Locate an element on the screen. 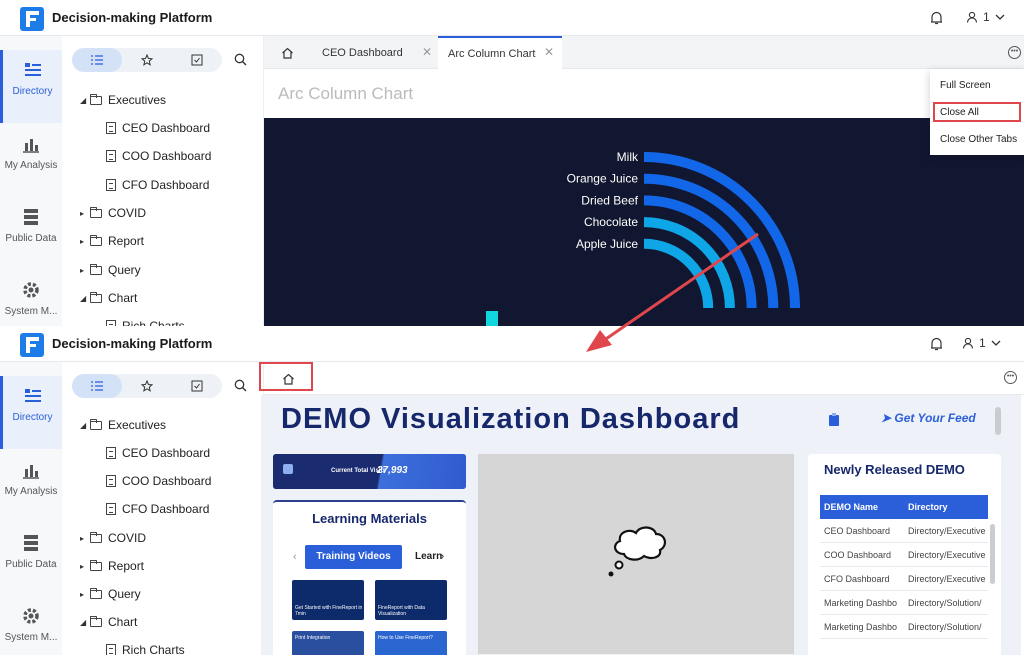 Image resolution: width=1024 pixels, height=655 pixels. cell-dir: Directory/Executive is located at coordinates (947, 531).